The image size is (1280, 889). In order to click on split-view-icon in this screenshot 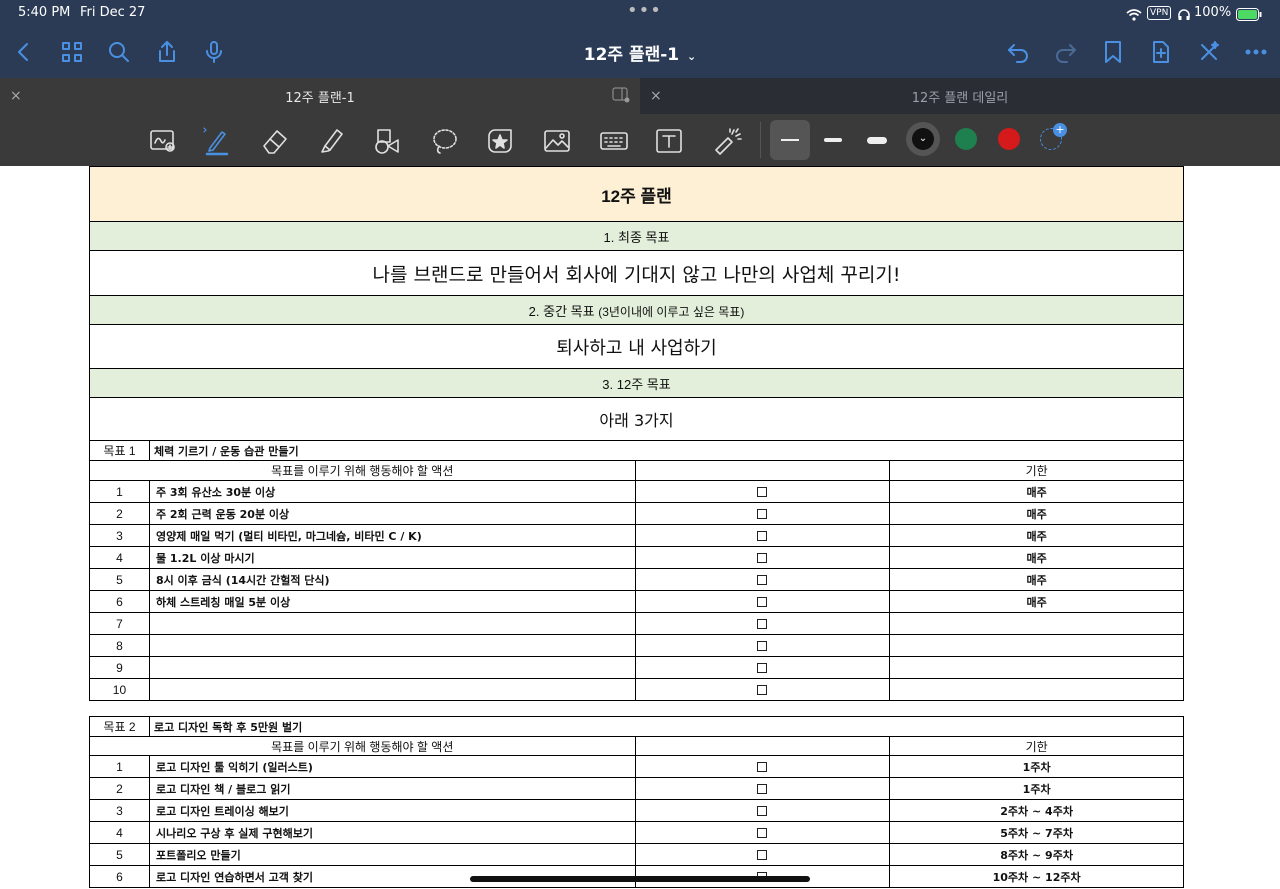, I will do `click(621, 97)`.